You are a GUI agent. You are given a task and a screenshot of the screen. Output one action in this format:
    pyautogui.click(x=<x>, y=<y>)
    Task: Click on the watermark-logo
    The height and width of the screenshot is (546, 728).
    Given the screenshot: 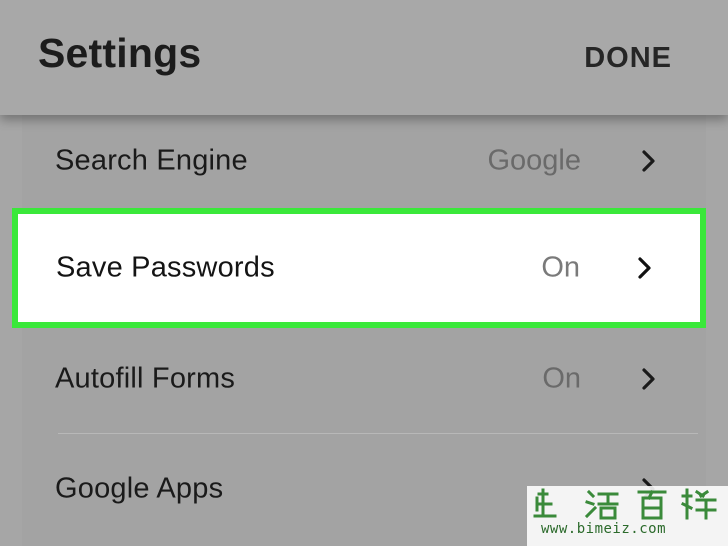 What is the action you would take?
    pyautogui.click(x=625, y=504)
    